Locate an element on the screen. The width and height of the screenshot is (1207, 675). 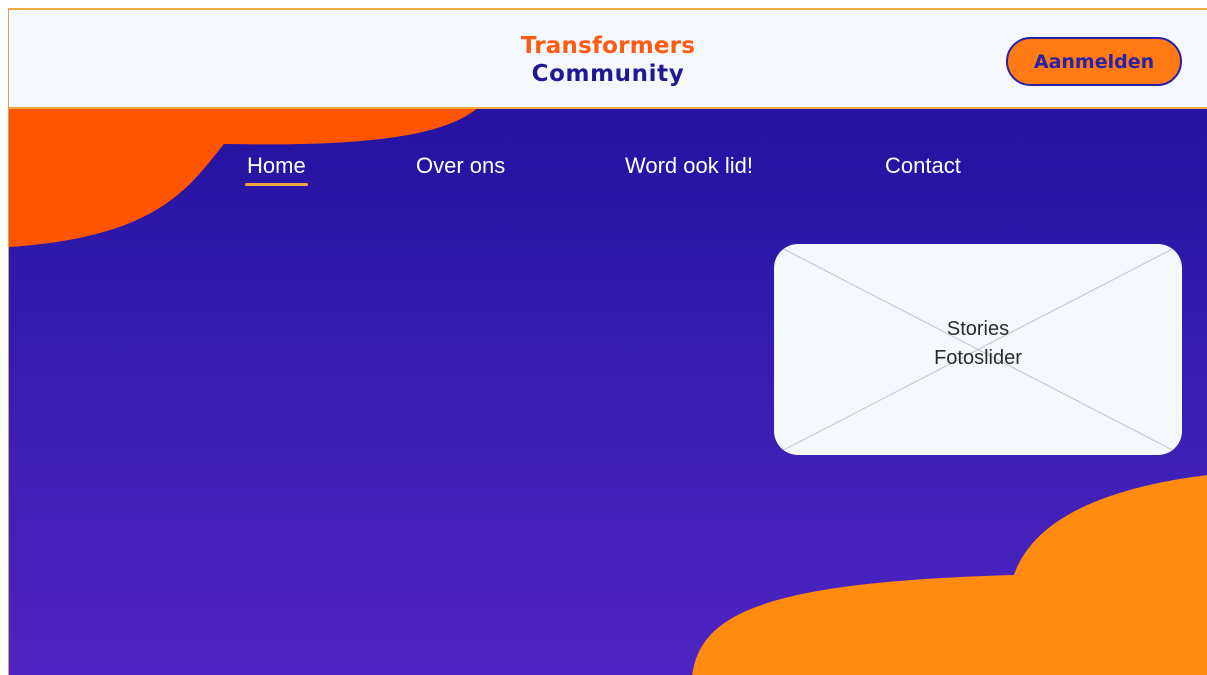
nav-item-over-ons: Over ons is located at coordinates (460, 166).